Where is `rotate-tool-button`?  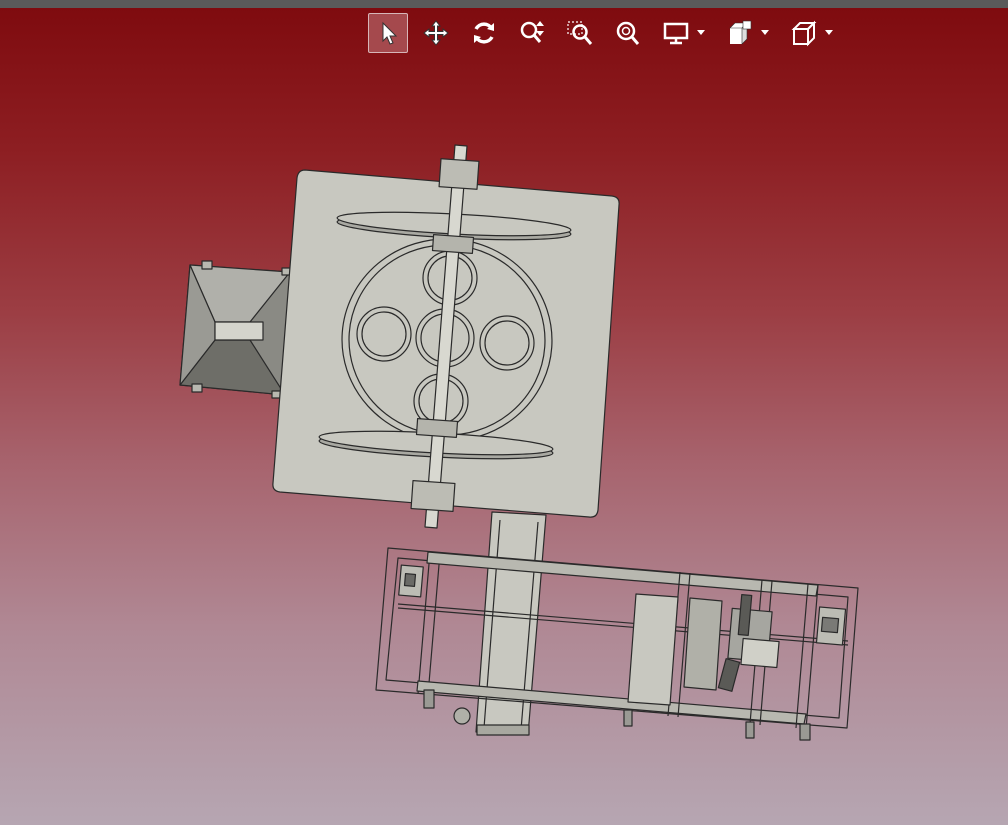
rotate-tool-button is located at coordinates (484, 33).